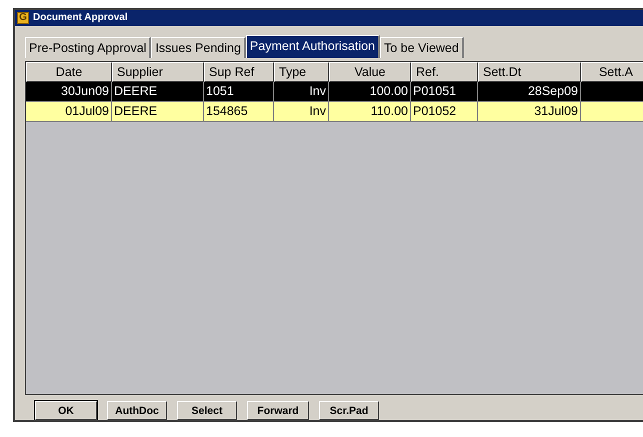 This screenshot has width=643, height=437. What do you see at coordinates (313, 46) in the screenshot?
I see `tab: Payment Authorisation` at bounding box center [313, 46].